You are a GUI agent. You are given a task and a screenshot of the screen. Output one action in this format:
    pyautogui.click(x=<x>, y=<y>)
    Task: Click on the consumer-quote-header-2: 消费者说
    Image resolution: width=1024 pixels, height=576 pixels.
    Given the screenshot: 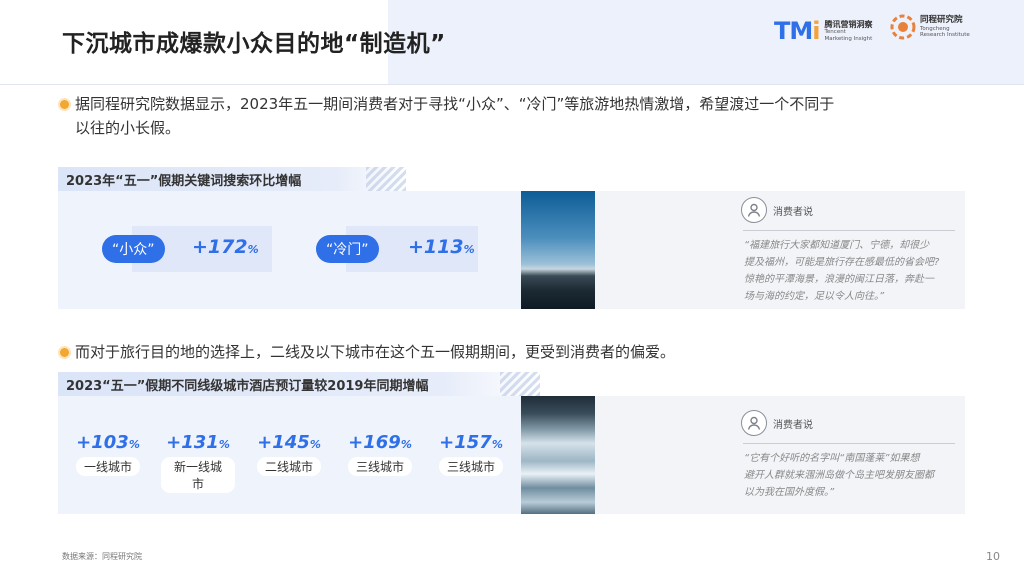 What is the action you would take?
    pyautogui.click(x=777, y=423)
    